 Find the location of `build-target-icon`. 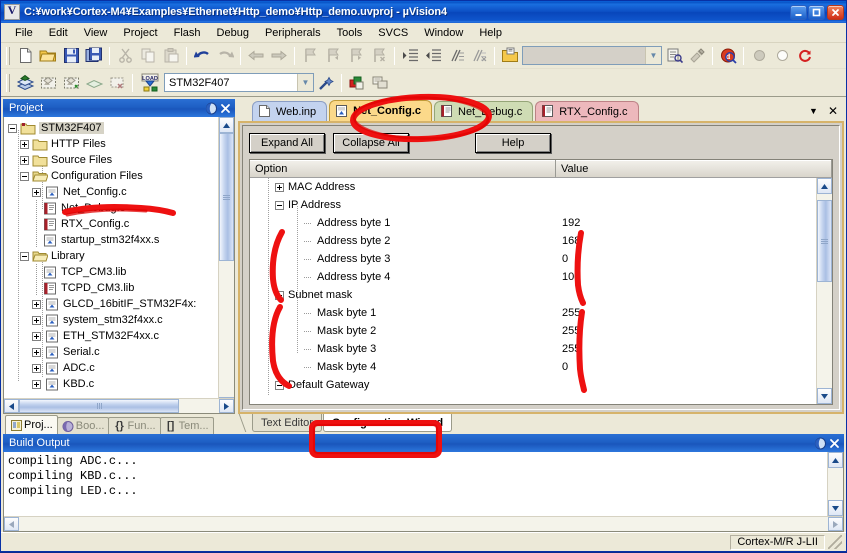

build-target-icon is located at coordinates (25, 83).